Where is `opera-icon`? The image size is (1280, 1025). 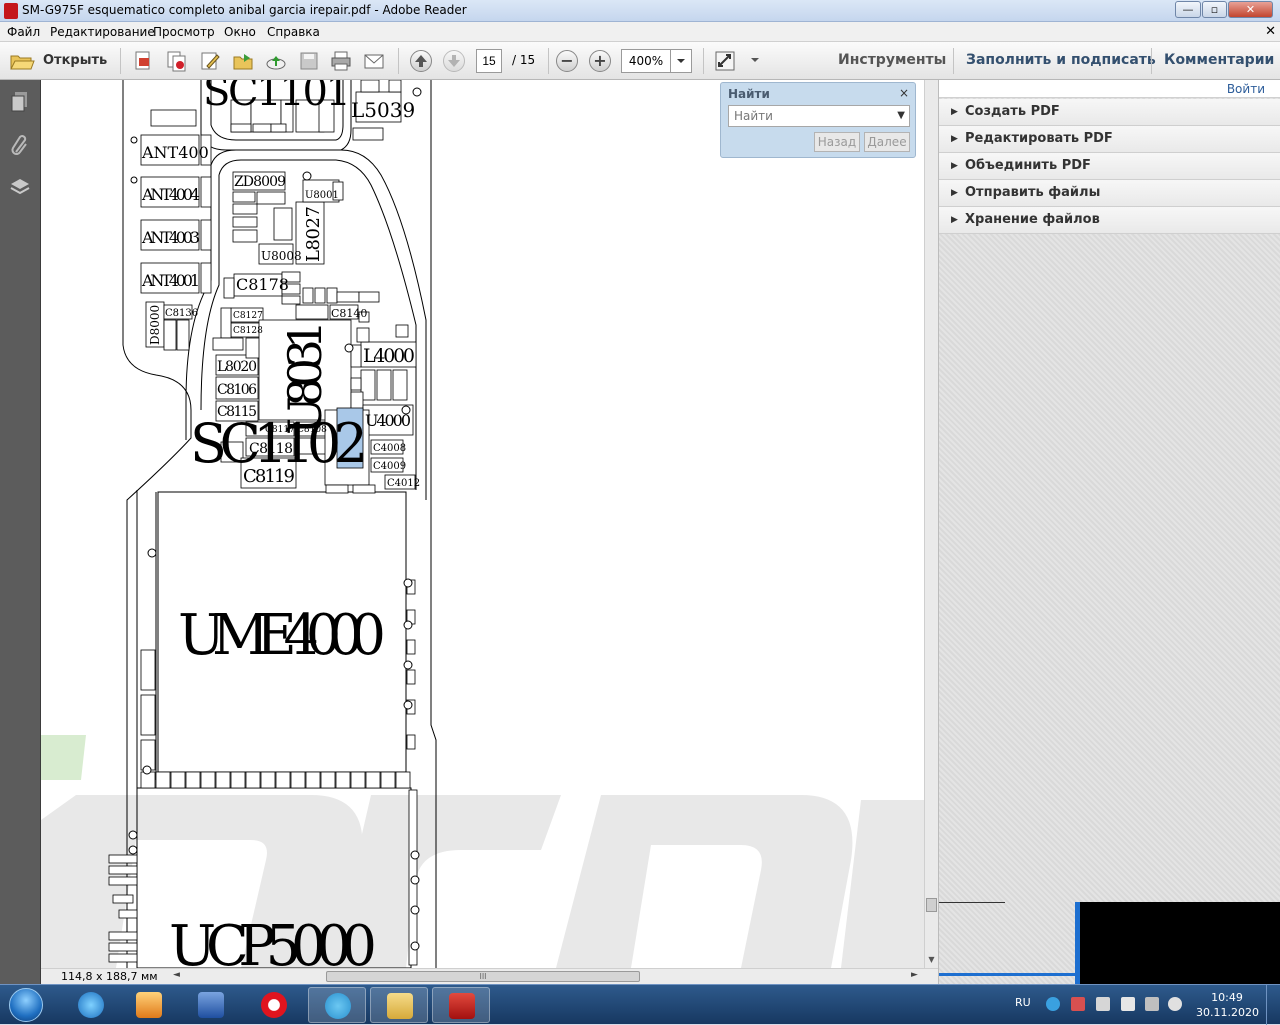 opera-icon is located at coordinates (274, 1005).